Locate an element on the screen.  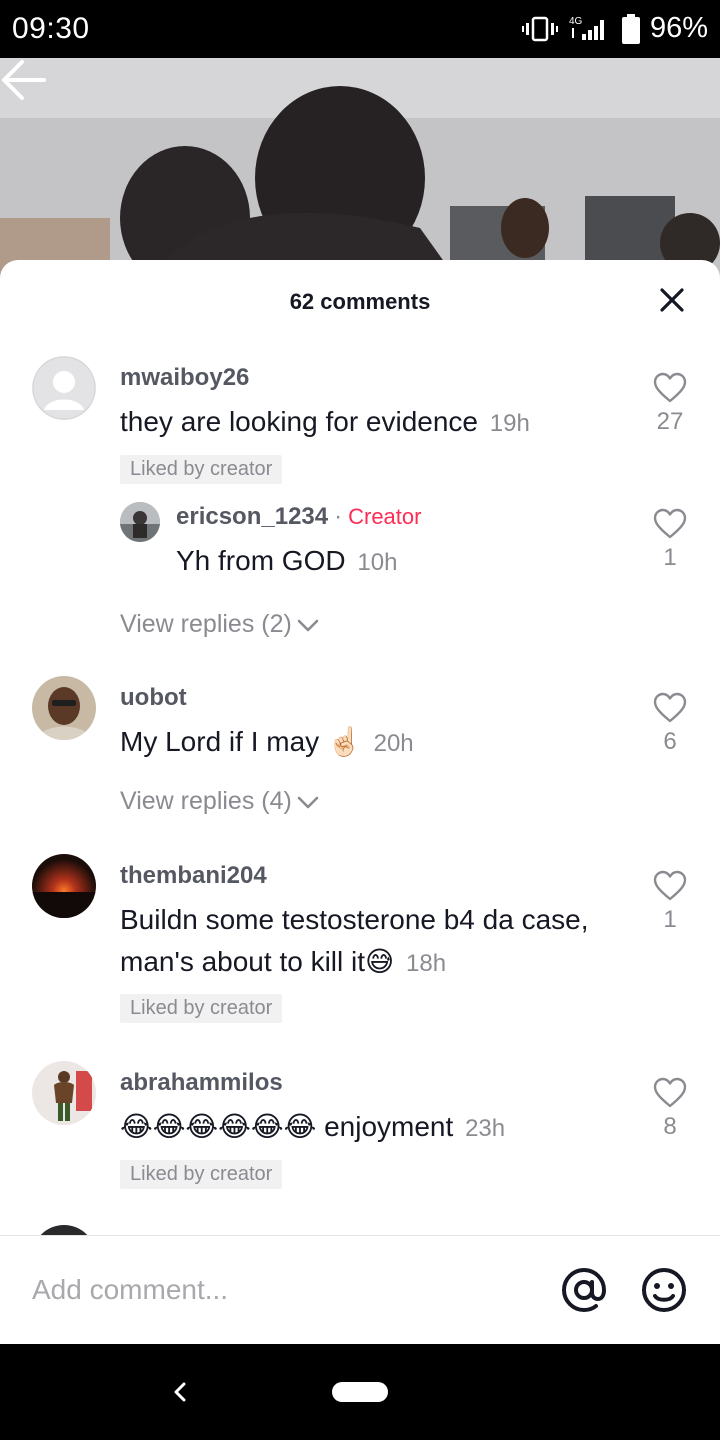
close-icon is located at coordinates (672, 300).